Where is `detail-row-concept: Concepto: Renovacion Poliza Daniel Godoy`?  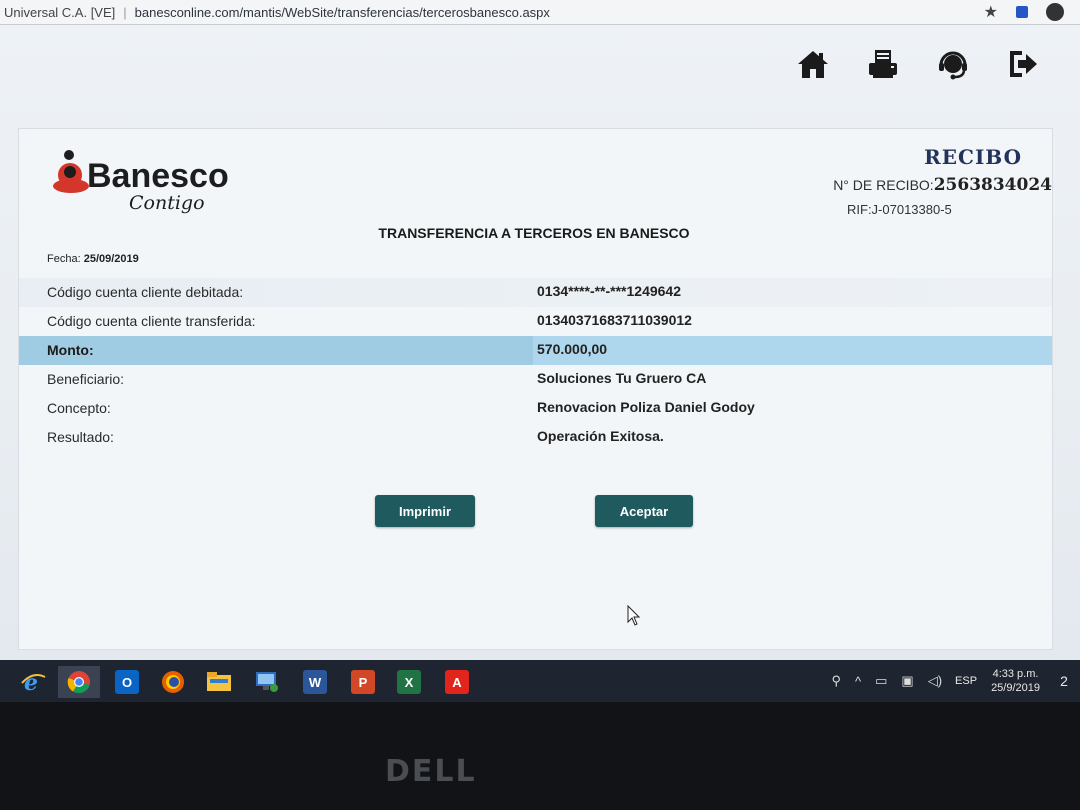 detail-row-concept: Concepto: Renovacion Poliza Daniel Godoy is located at coordinates (535, 408).